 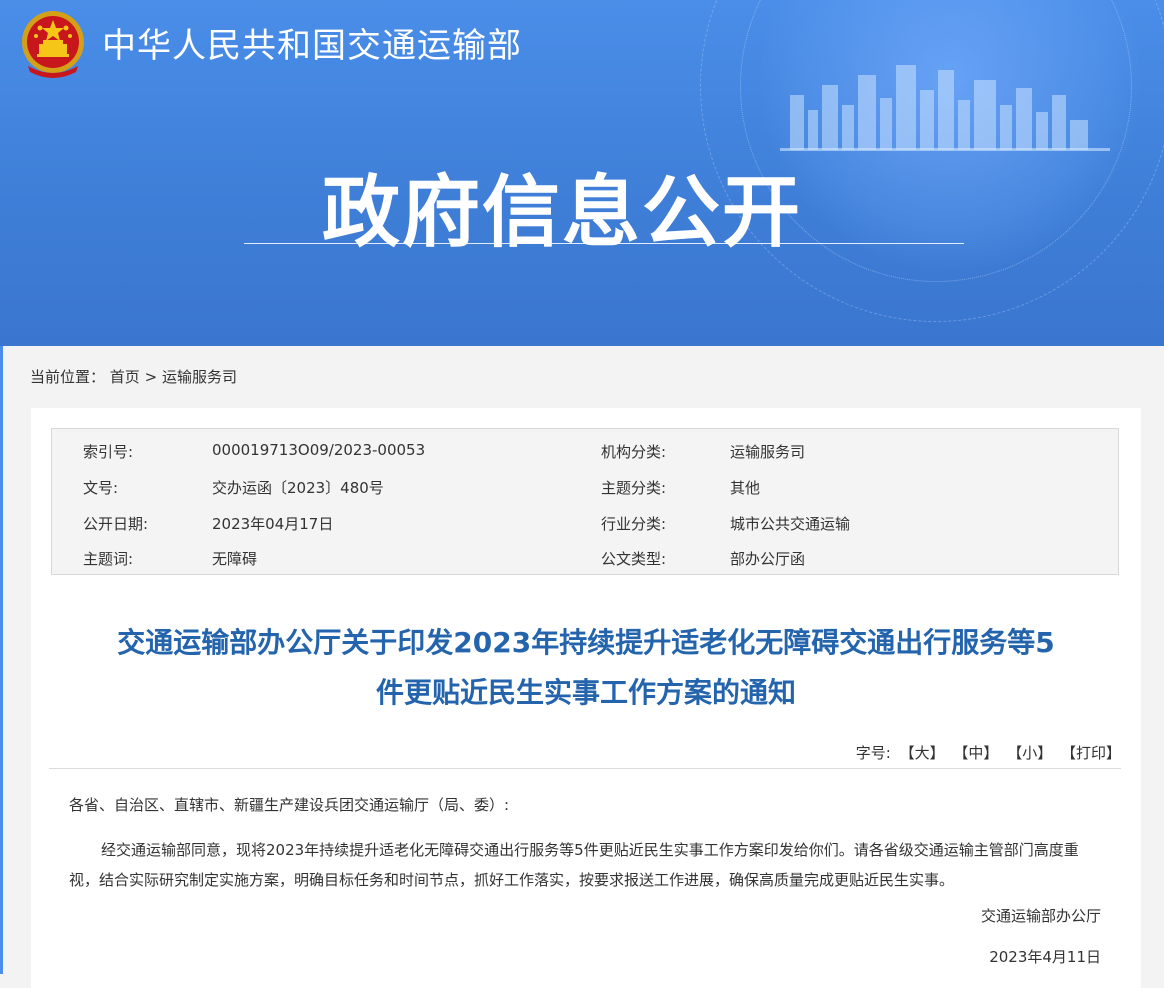 What do you see at coordinates (1091, 753) in the screenshot?
I see `print-button: 【打印】` at bounding box center [1091, 753].